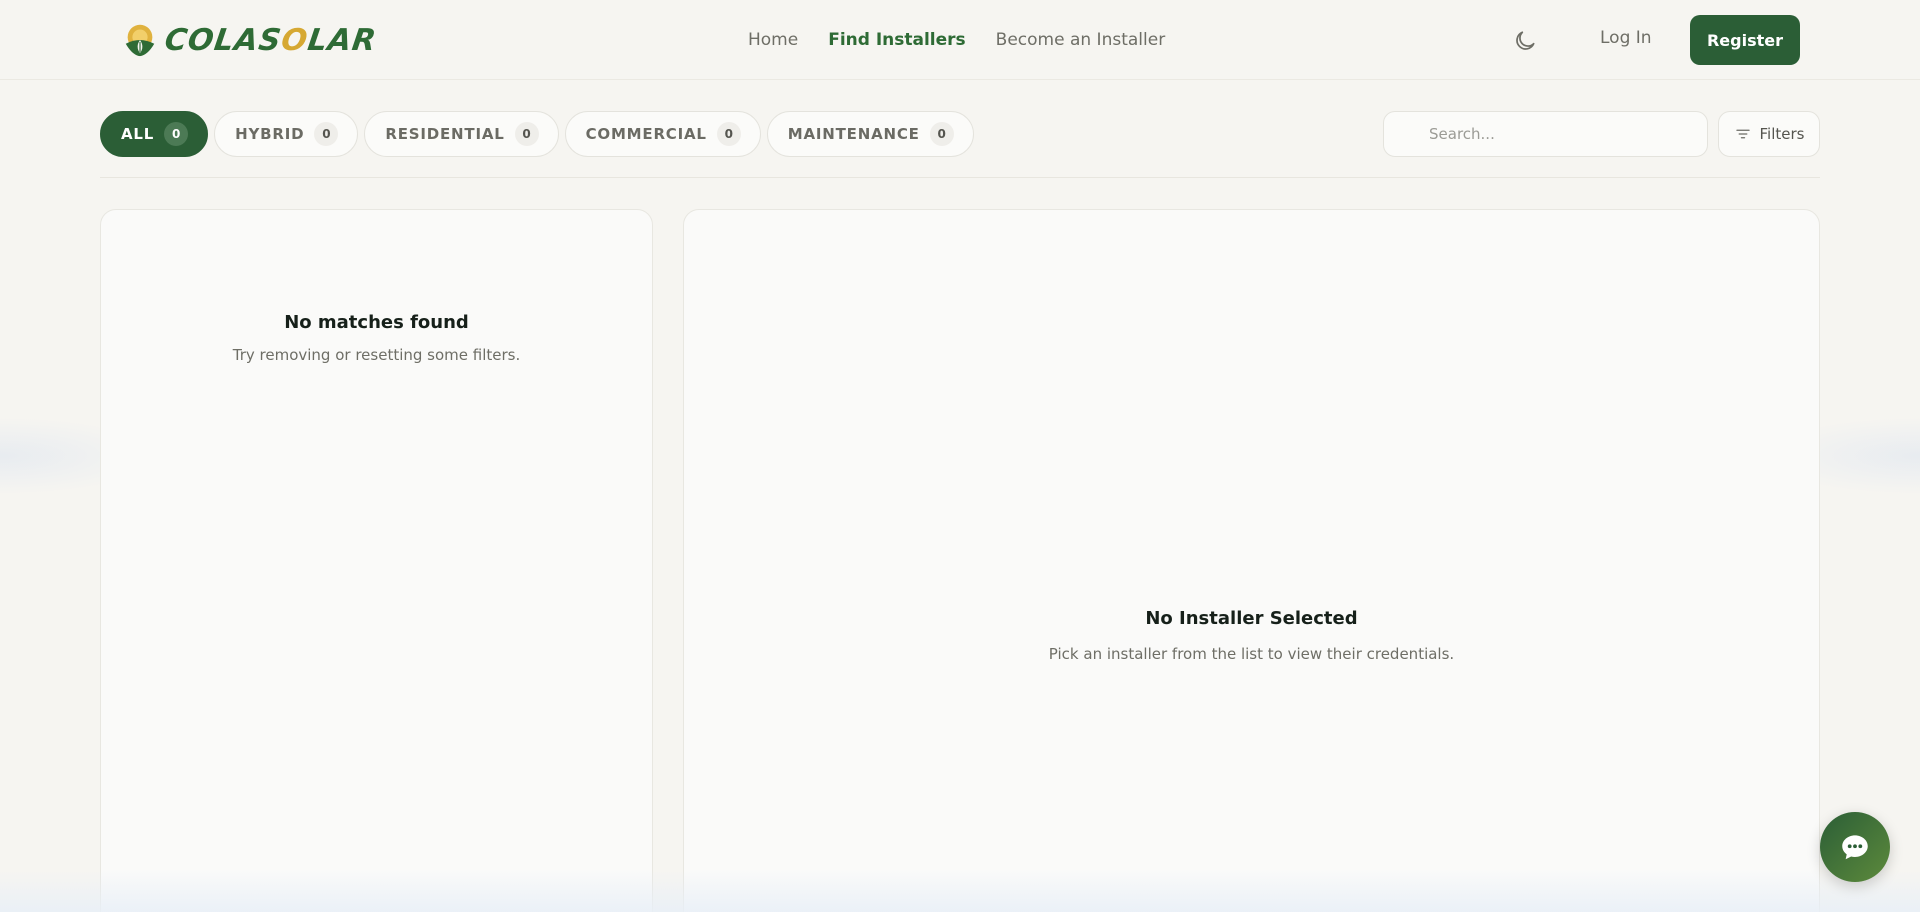 Image resolution: width=1920 pixels, height=912 pixels. Describe the element at coordinates (1251, 618) in the screenshot. I see `detail-empty-title: No Installer Selected` at that location.